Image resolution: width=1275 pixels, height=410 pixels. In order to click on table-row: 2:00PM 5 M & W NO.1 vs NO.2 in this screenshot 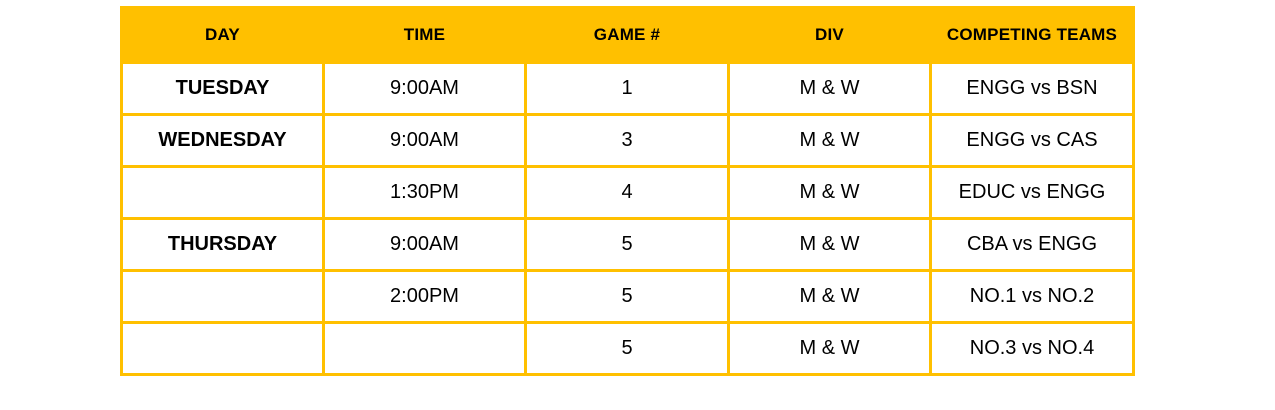, I will do `click(627, 296)`.